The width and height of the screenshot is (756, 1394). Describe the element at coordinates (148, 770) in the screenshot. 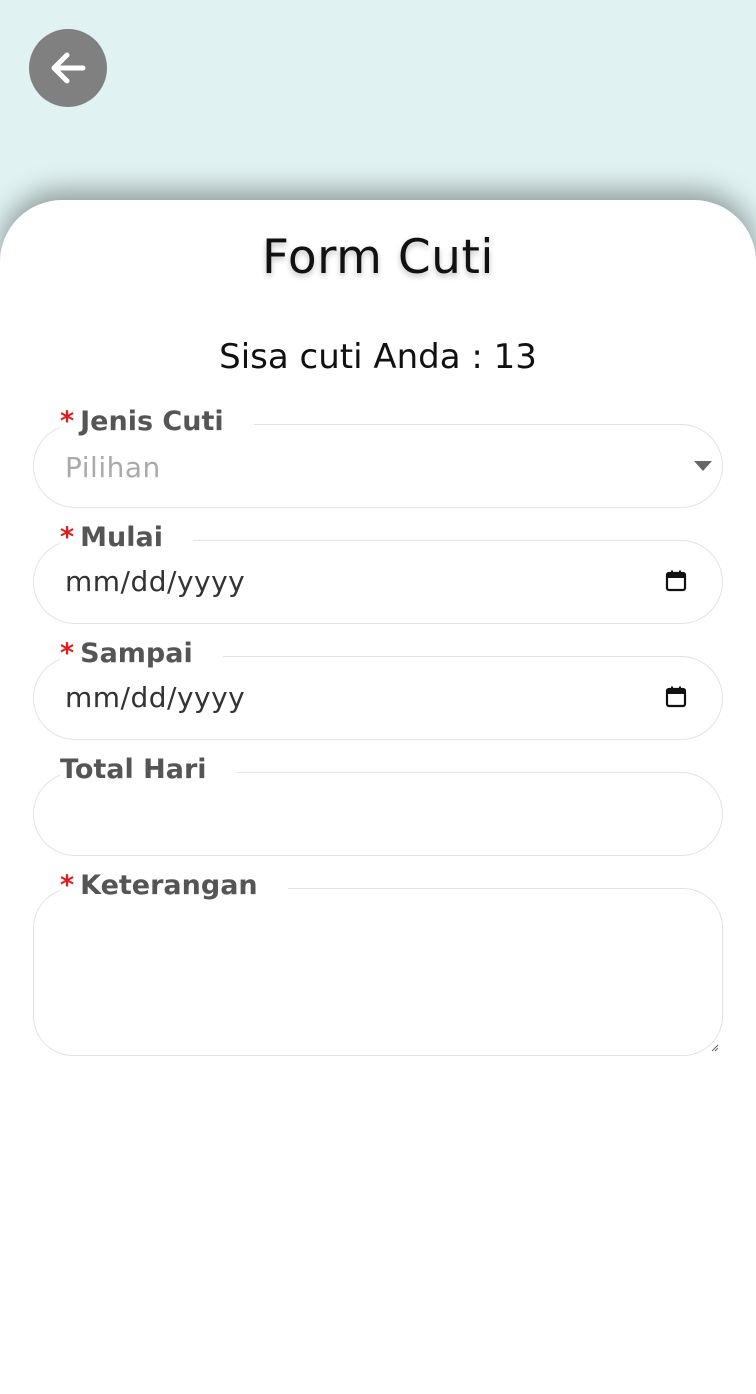

I see `total-hari-label: Total Hari` at that location.